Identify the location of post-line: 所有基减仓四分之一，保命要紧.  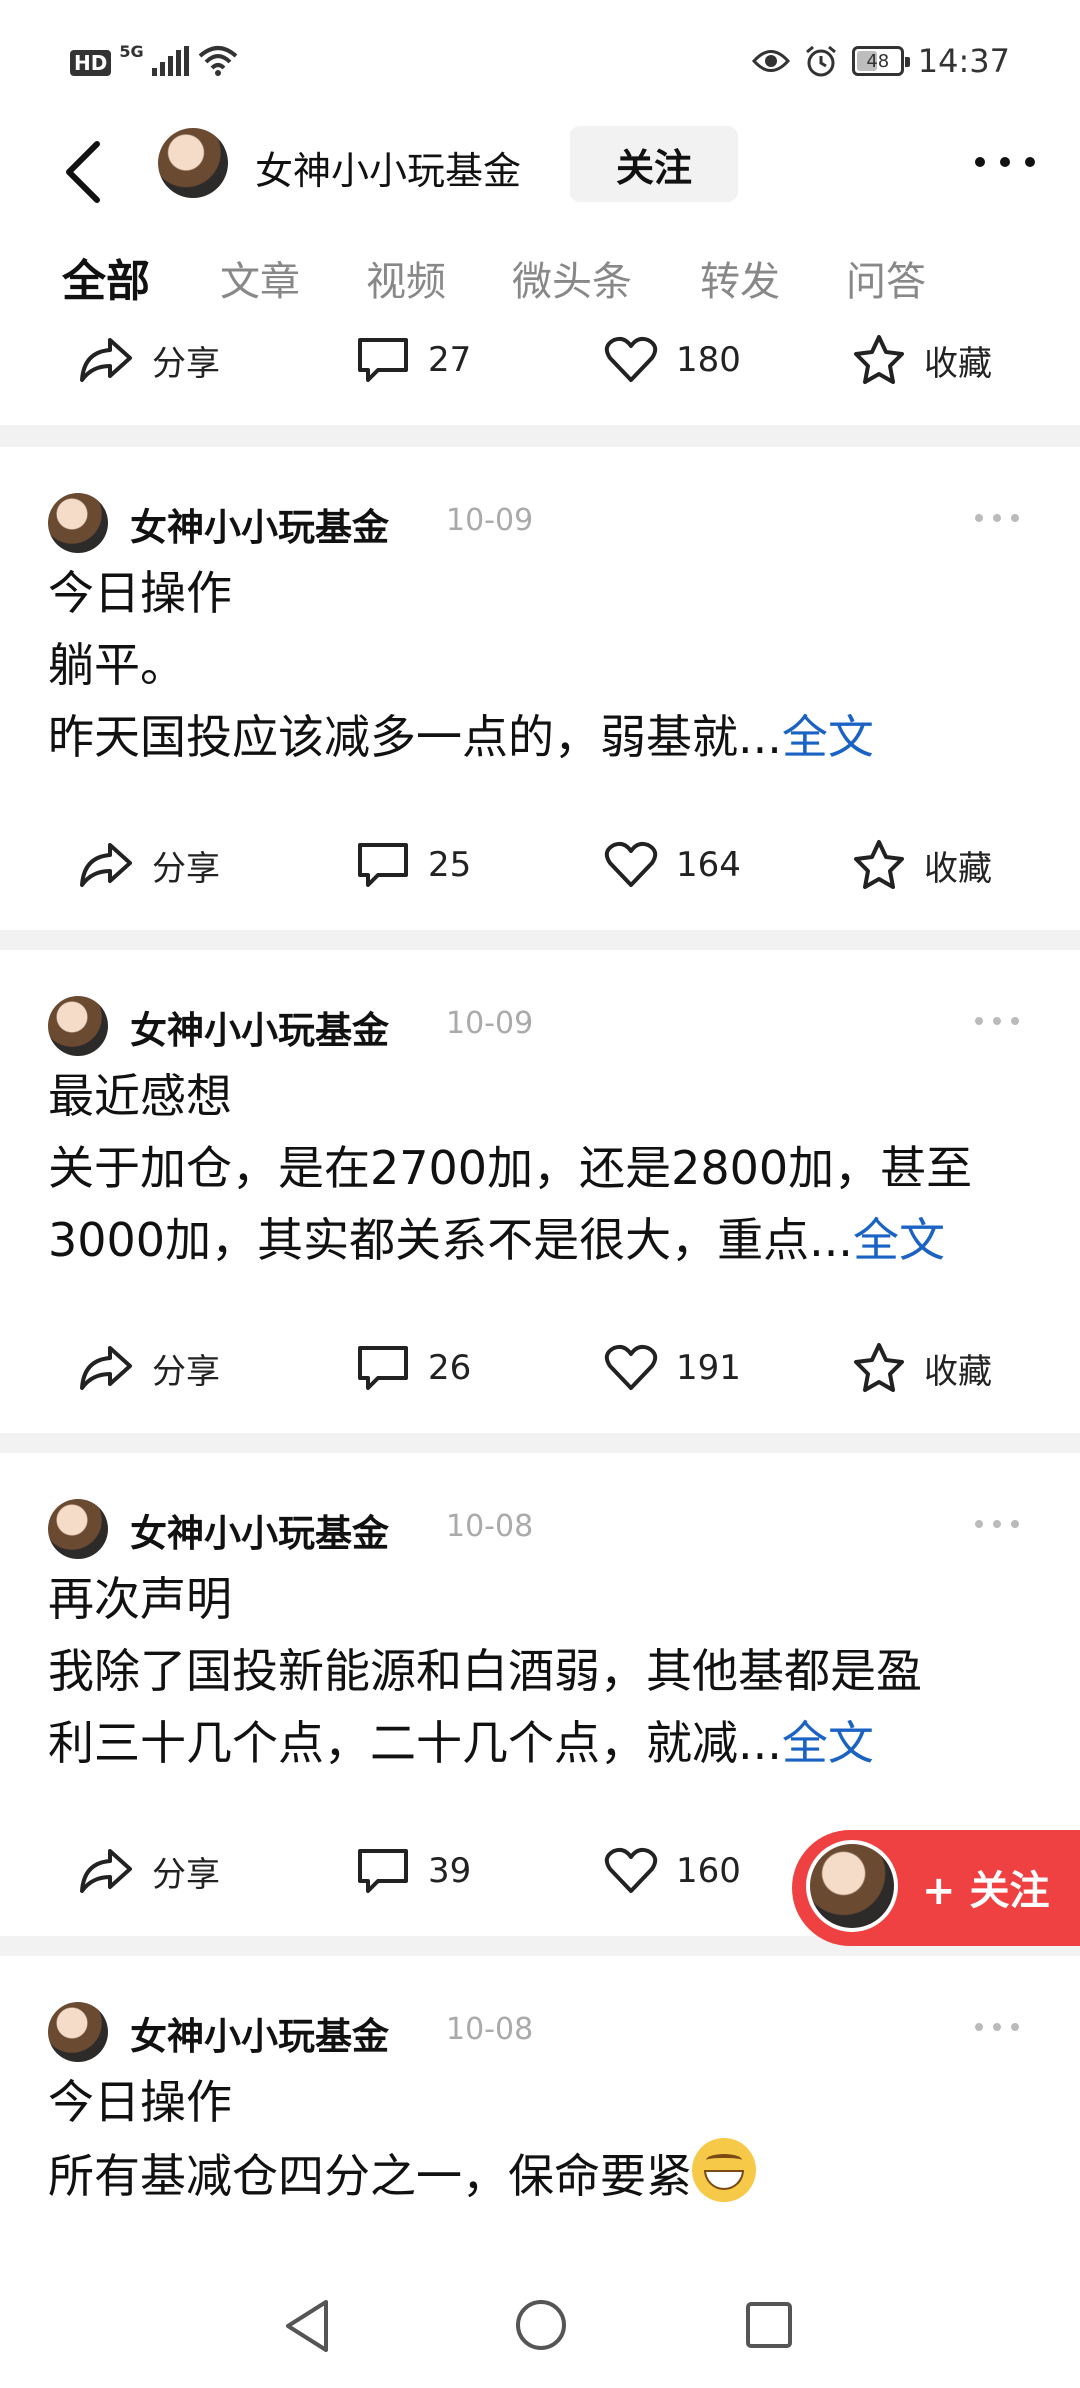
(370, 2176).